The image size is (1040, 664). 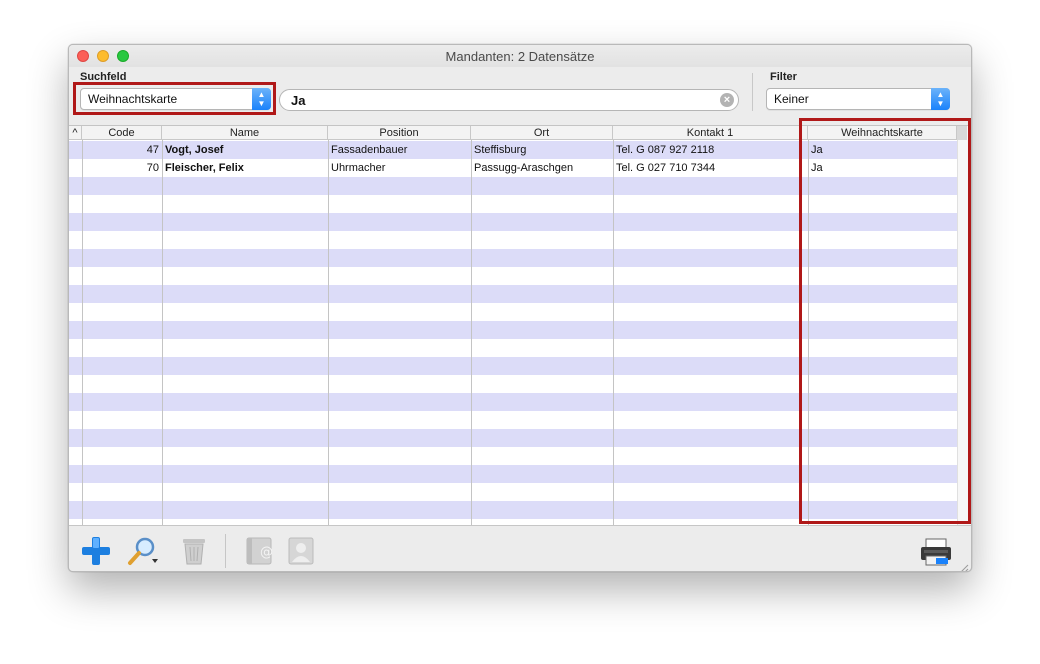 I want to click on cell-ort: Passugg-Araschgen, so click(x=524, y=168).